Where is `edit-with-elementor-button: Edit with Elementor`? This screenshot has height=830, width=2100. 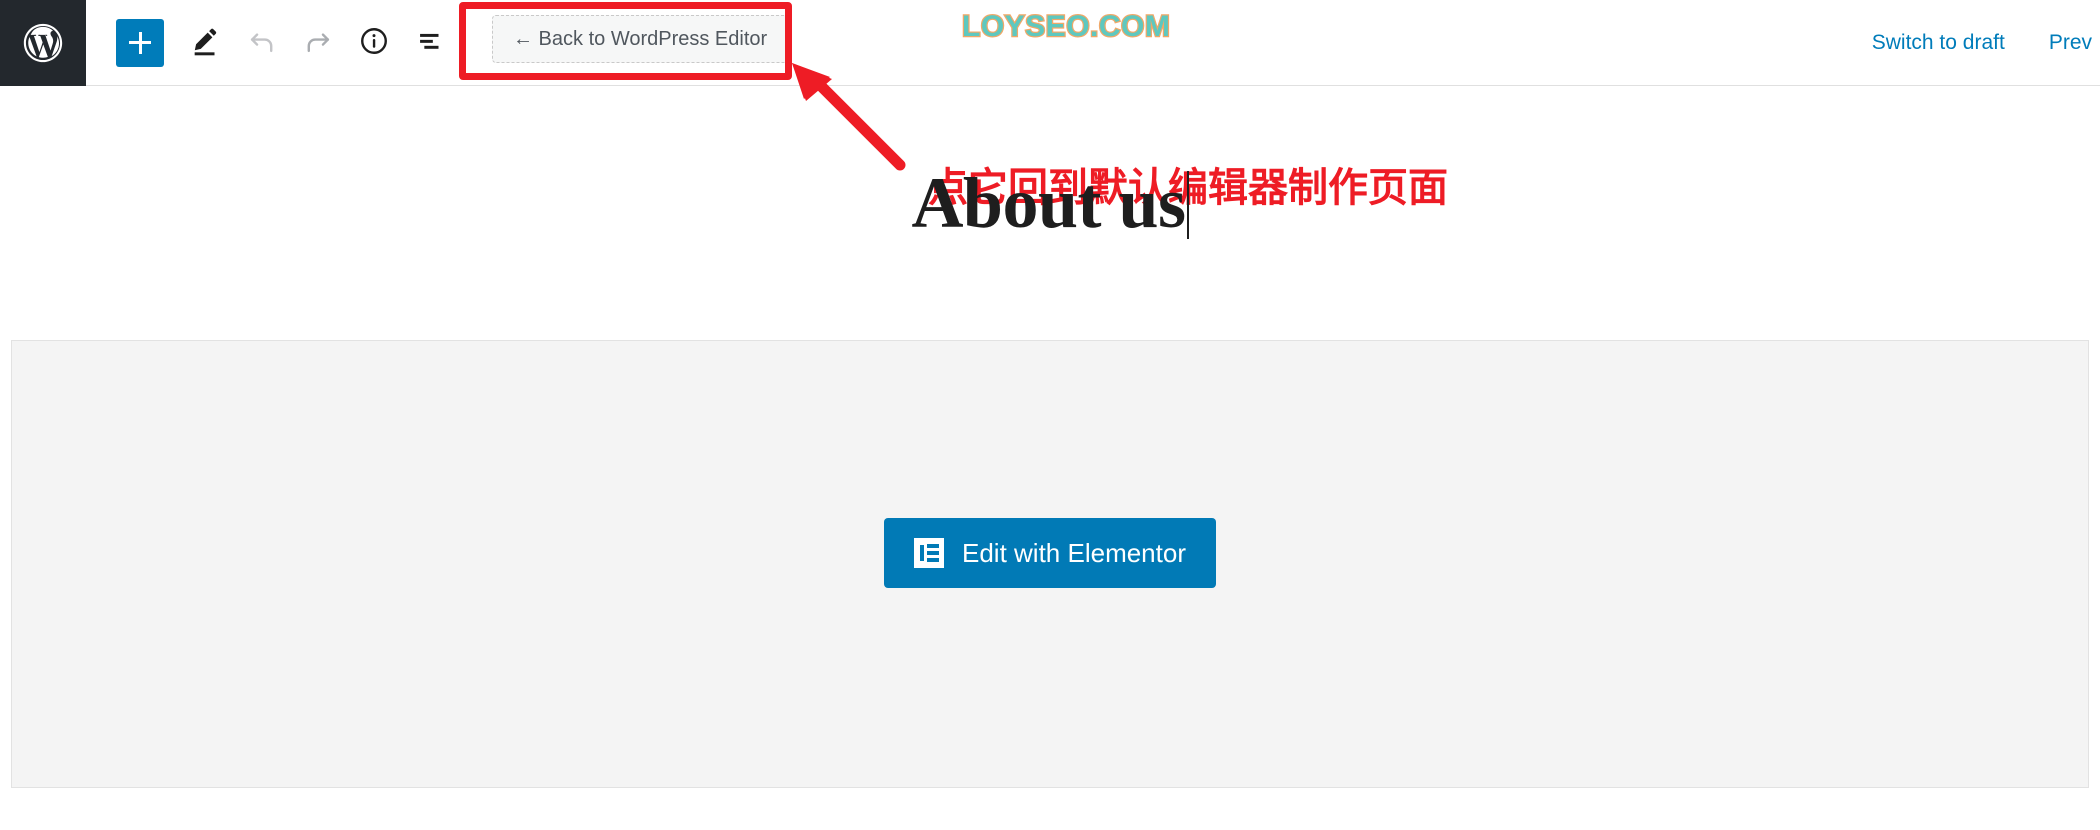
edit-with-elementor-button: Edit with Elementor is located at coordinates (1050, 553).